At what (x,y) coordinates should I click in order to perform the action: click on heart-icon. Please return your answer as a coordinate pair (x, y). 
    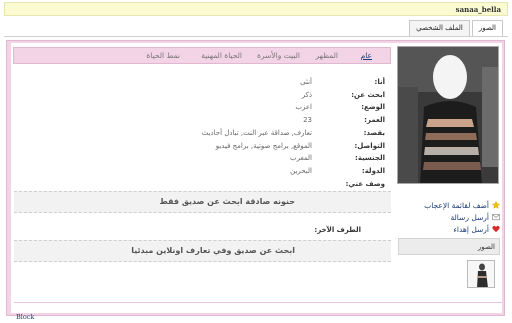
    Looking at the image, I should click on (496, 229).